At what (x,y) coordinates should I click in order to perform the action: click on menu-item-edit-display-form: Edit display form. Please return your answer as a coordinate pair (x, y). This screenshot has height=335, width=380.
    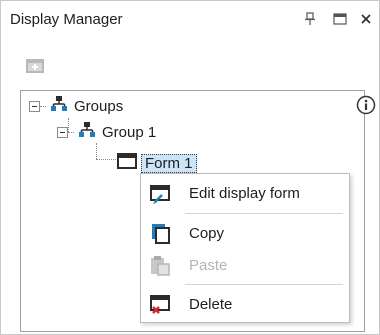
    Looking at the image, I should click on (245, 193).